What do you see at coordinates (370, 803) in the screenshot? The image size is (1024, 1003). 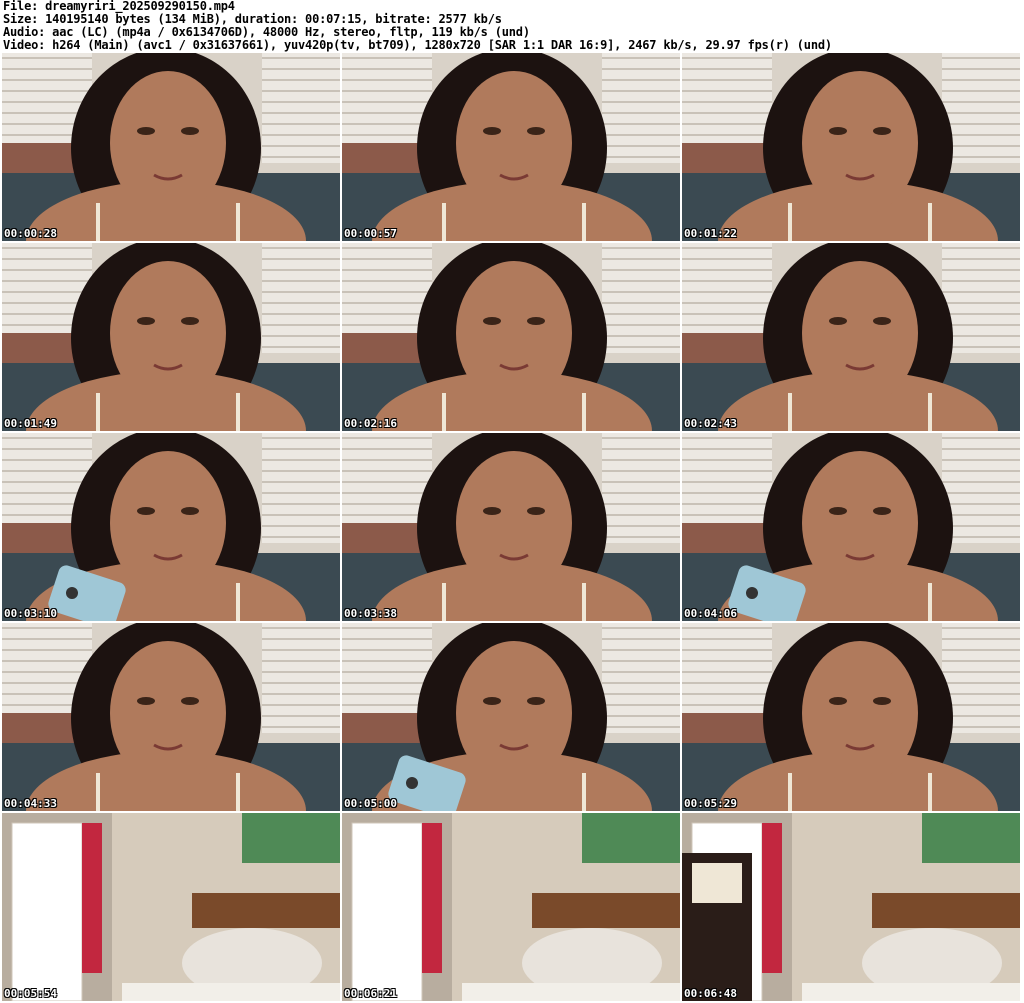 I see `timestamp-label: 00:05:00` at bounding box center [370, 803].